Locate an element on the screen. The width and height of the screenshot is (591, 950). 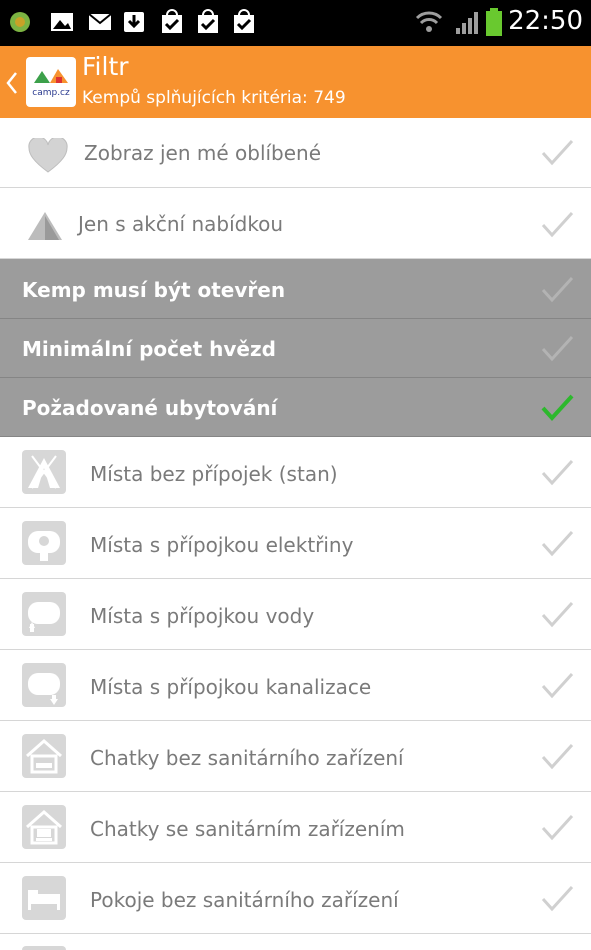
tent-icon is located at coordinates (44, 472).